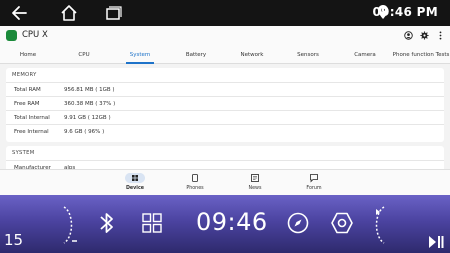  Describe the element at coordinates (11, 35) in the screenshot. I see `app-logo-icon` at that location.